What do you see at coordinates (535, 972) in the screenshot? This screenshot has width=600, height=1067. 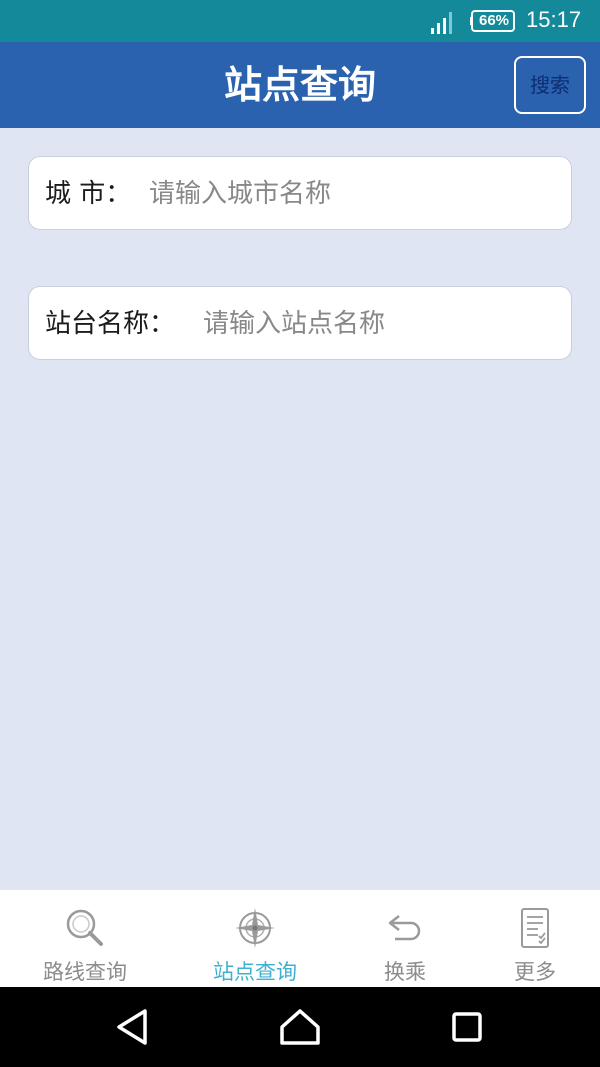 I see `tab-label: 更多` at bounding box center [535, 972].